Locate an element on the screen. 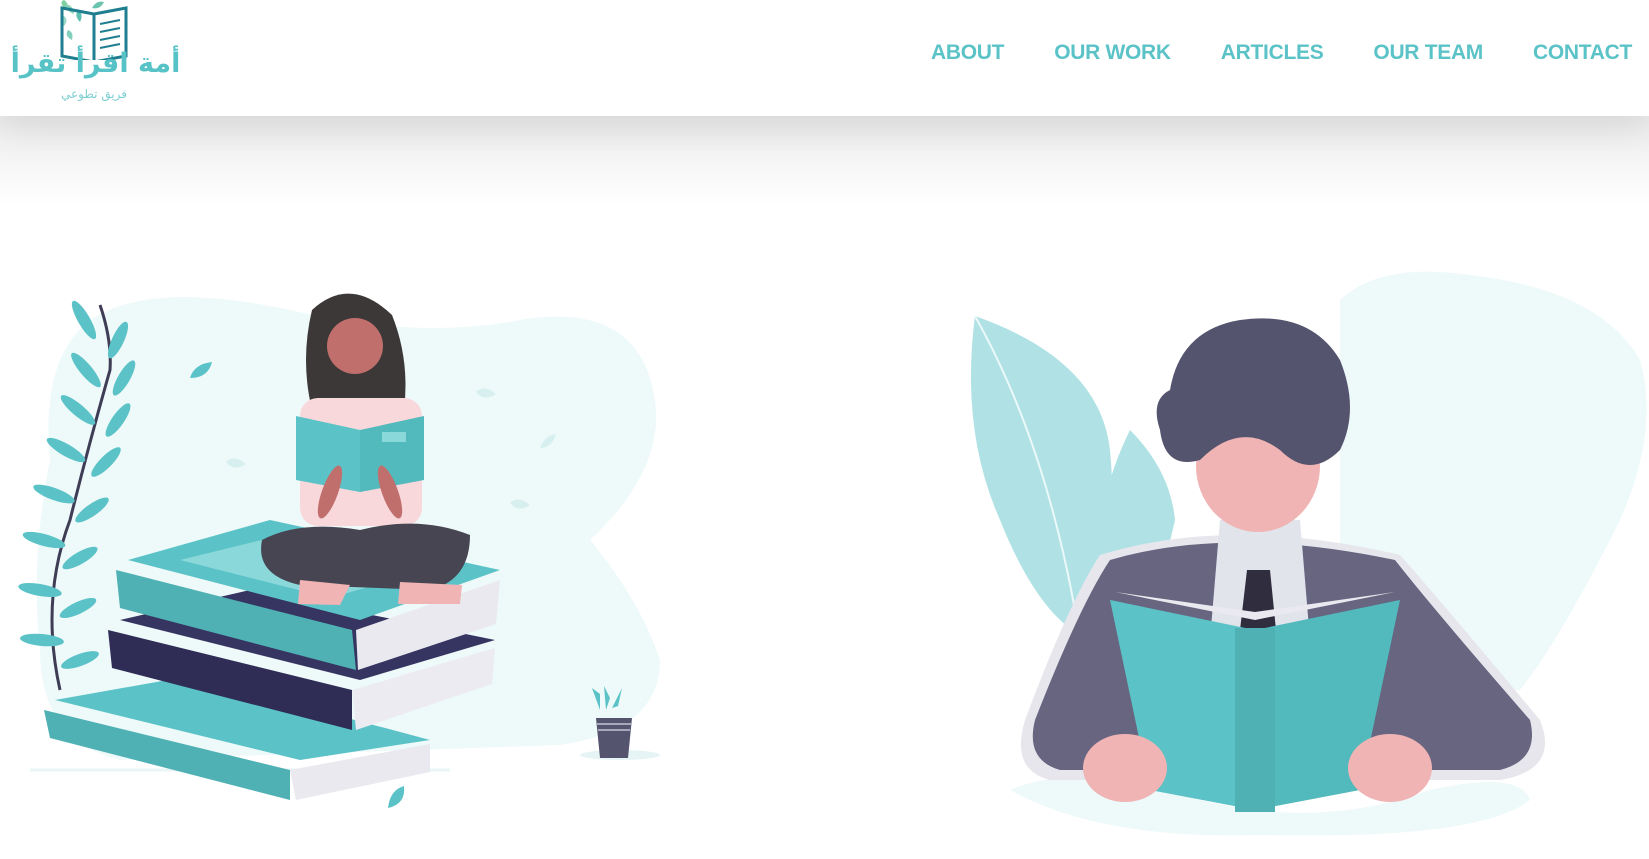 The height and width of the screenshot is (859, 1649). logo-subtitle: فريق تطوعي is located at coordinates (94, 94).